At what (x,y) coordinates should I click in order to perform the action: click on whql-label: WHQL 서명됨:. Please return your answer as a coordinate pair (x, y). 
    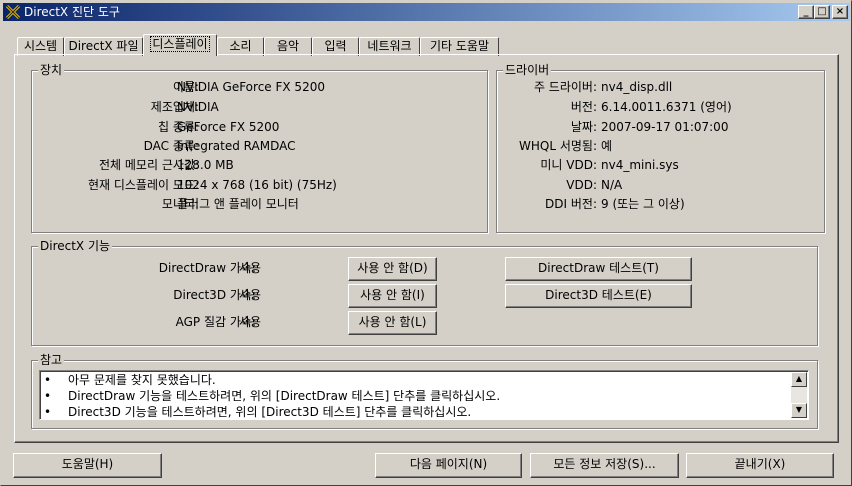
    Looking at the image, I should click on (558, 146).